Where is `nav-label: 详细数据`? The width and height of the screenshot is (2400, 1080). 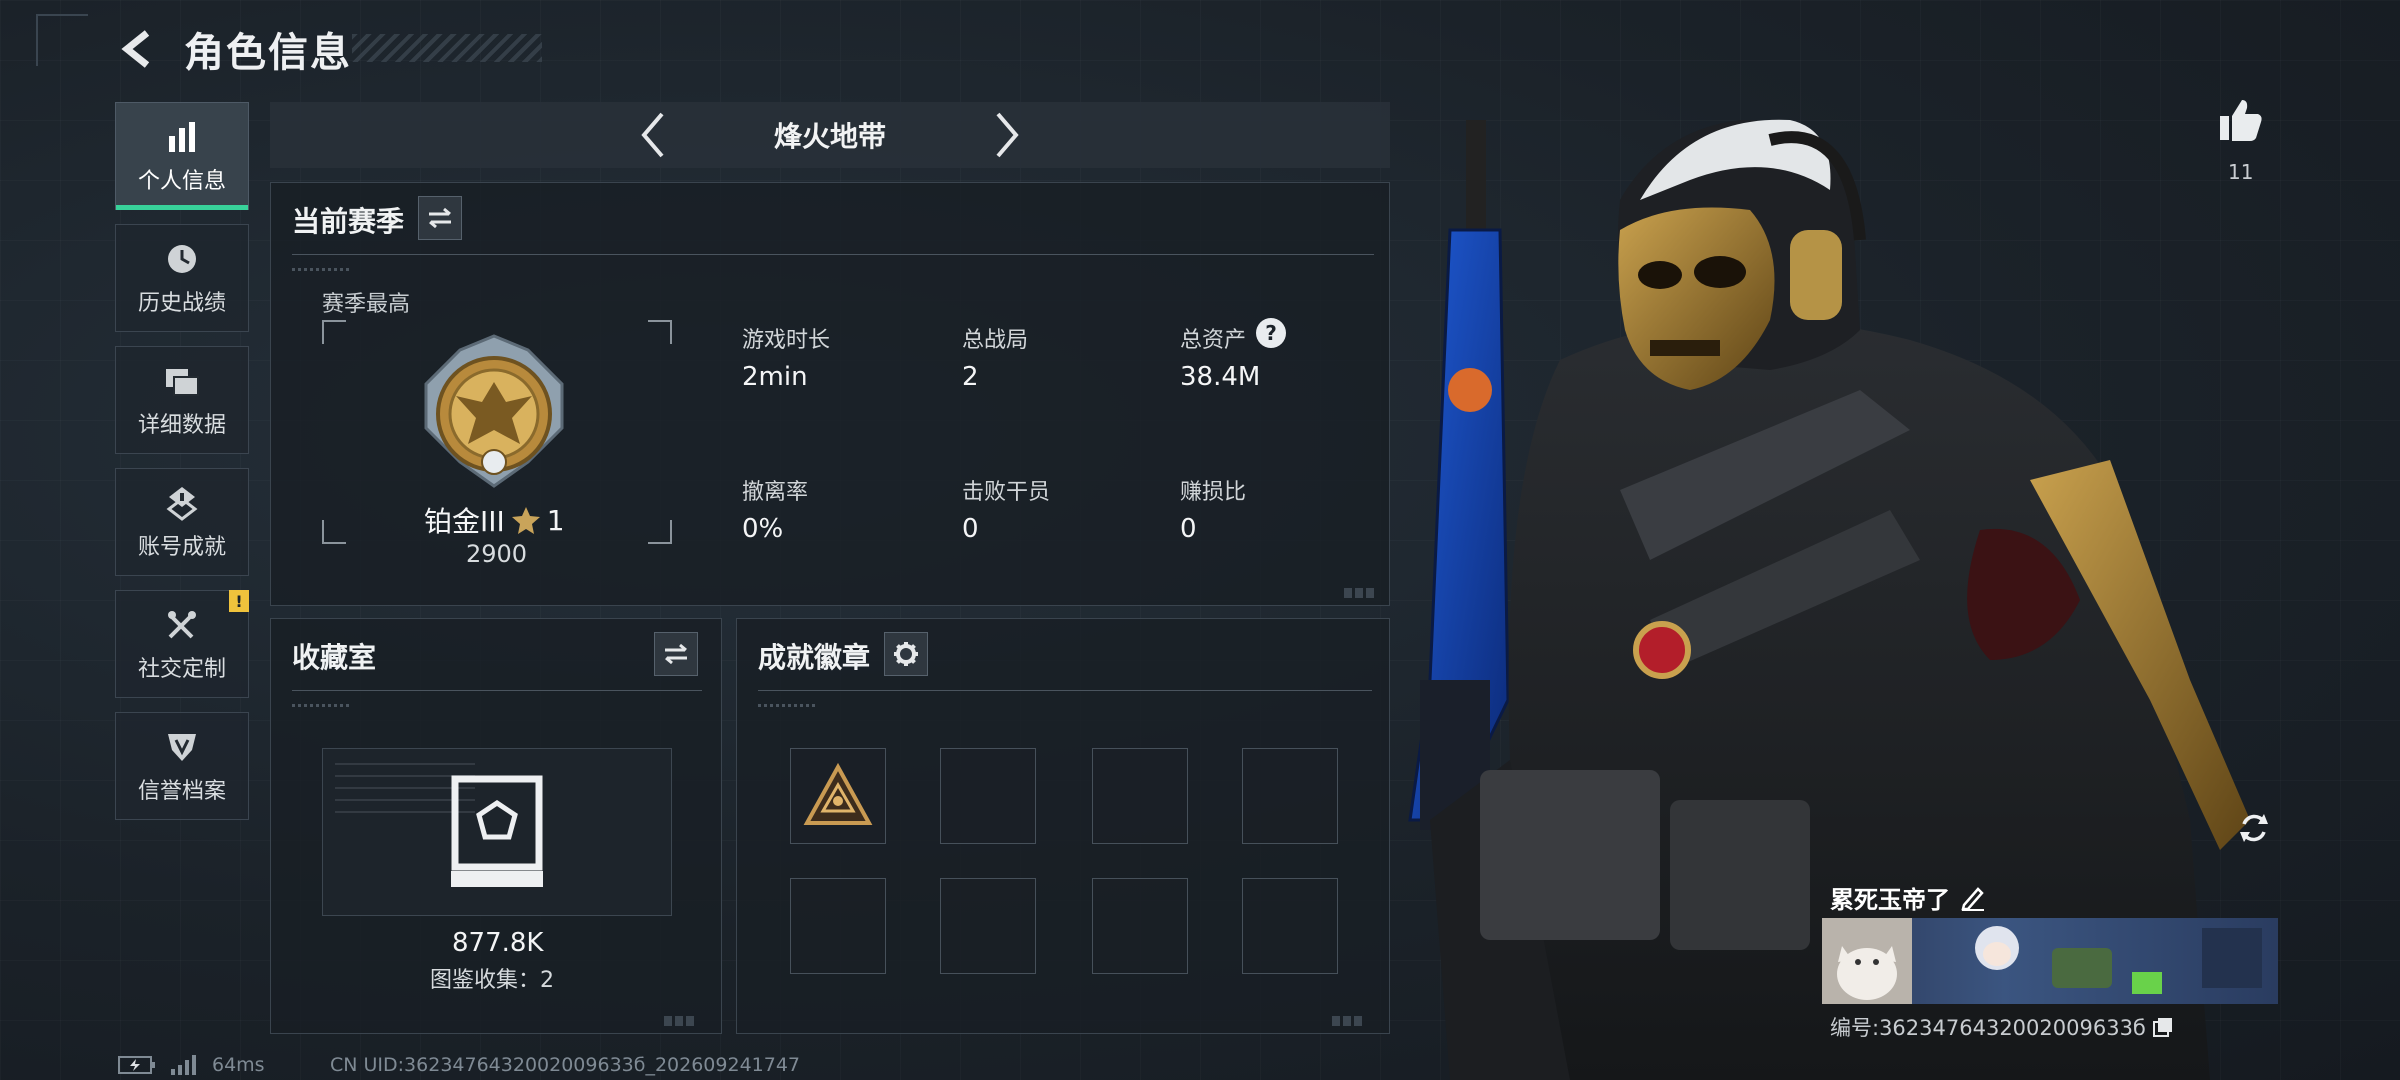
nav-label: 详细数据 is located at coordinates (181, 425).